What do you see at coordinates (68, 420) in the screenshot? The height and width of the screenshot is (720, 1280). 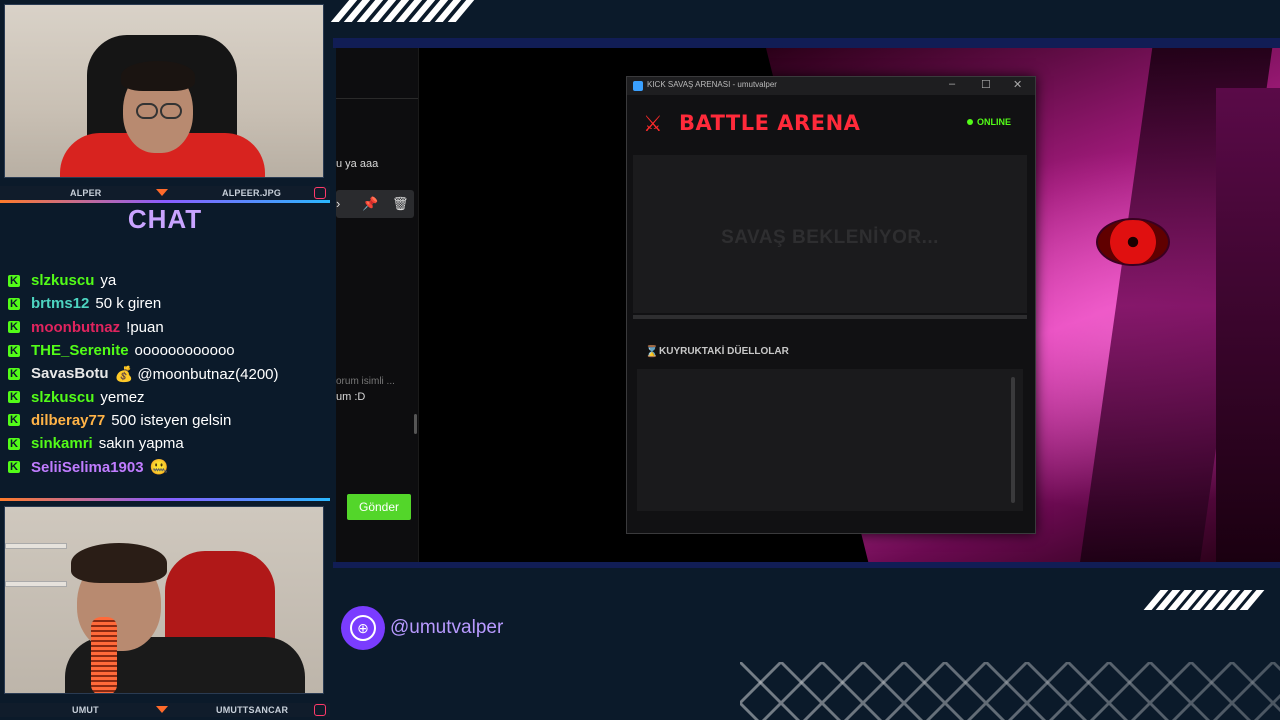 I see `chat-username: dilberay77` at bounding box center [68, 420].